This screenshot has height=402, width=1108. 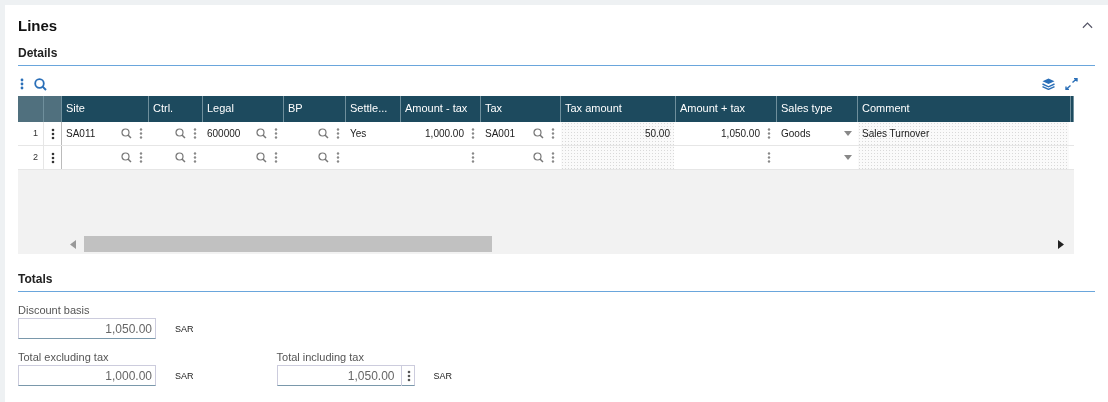 What do you see at coordinates (87, 375) in the screenshot?
I see `amount-field: 1,000.00` at bounding box center [87, 375].